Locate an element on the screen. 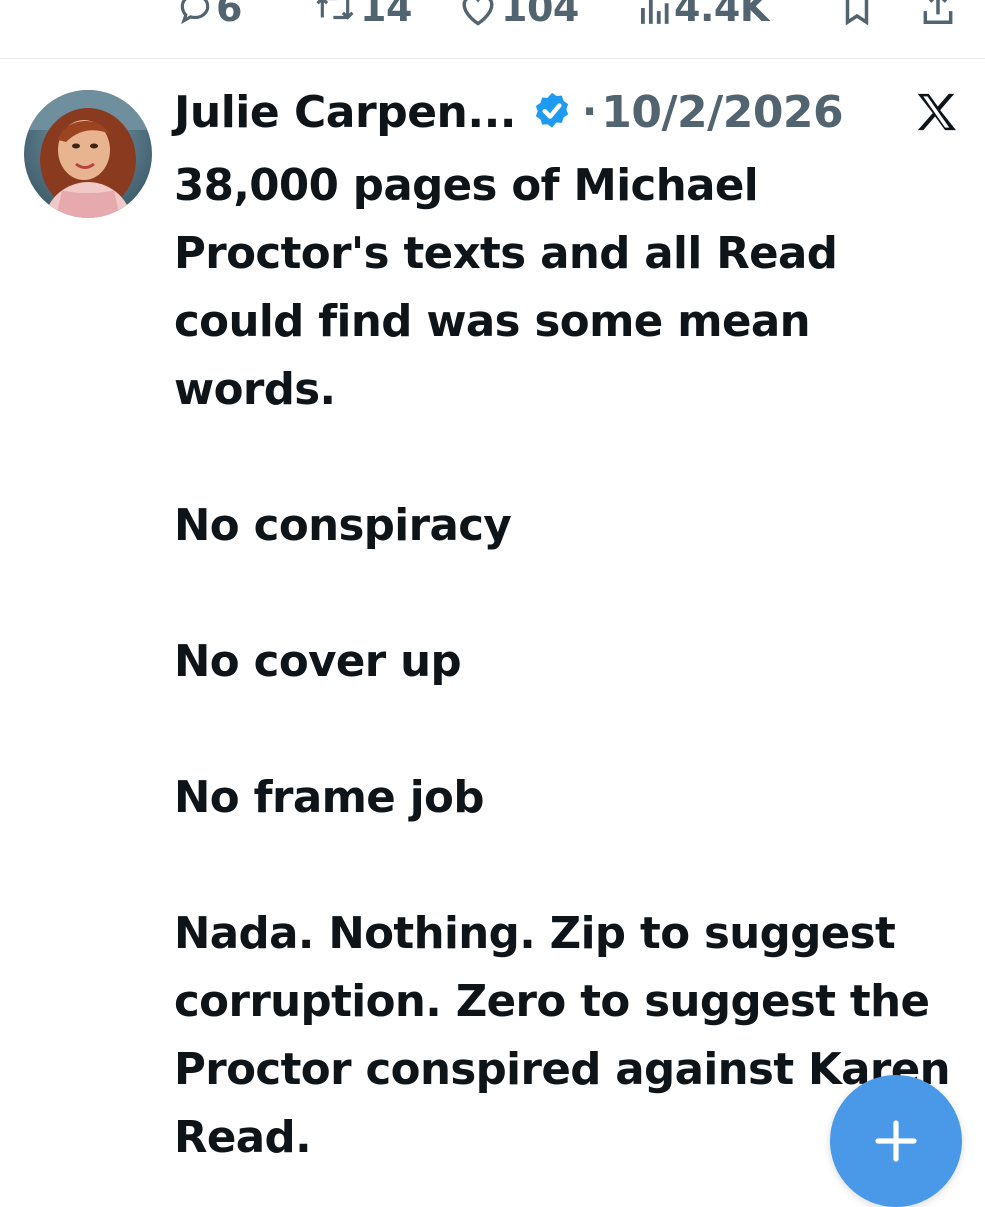 The width and height of the screenshot is (985, 1207). views-button: 4.4K is located at coordinates (702, 19).